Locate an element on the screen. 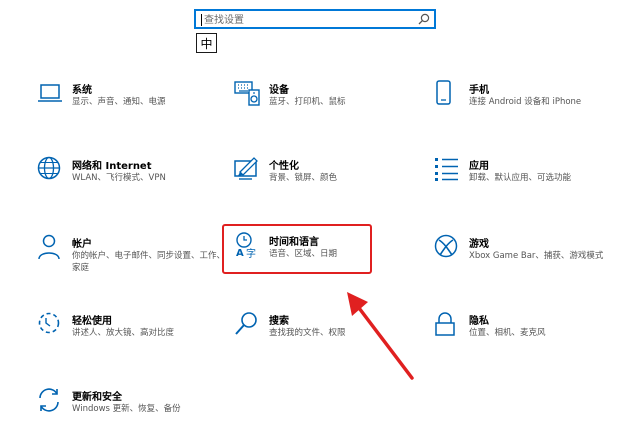 This screenshot has width=640, height=431. paint-monitor-icon is located at coordinates (248, 170).